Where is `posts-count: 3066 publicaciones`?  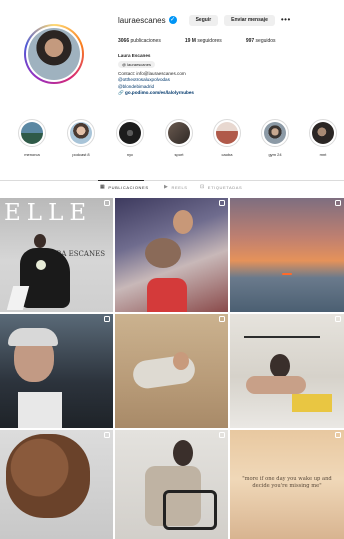
posts-count: 3066 publicaciones is located at coordinates (139, 41).